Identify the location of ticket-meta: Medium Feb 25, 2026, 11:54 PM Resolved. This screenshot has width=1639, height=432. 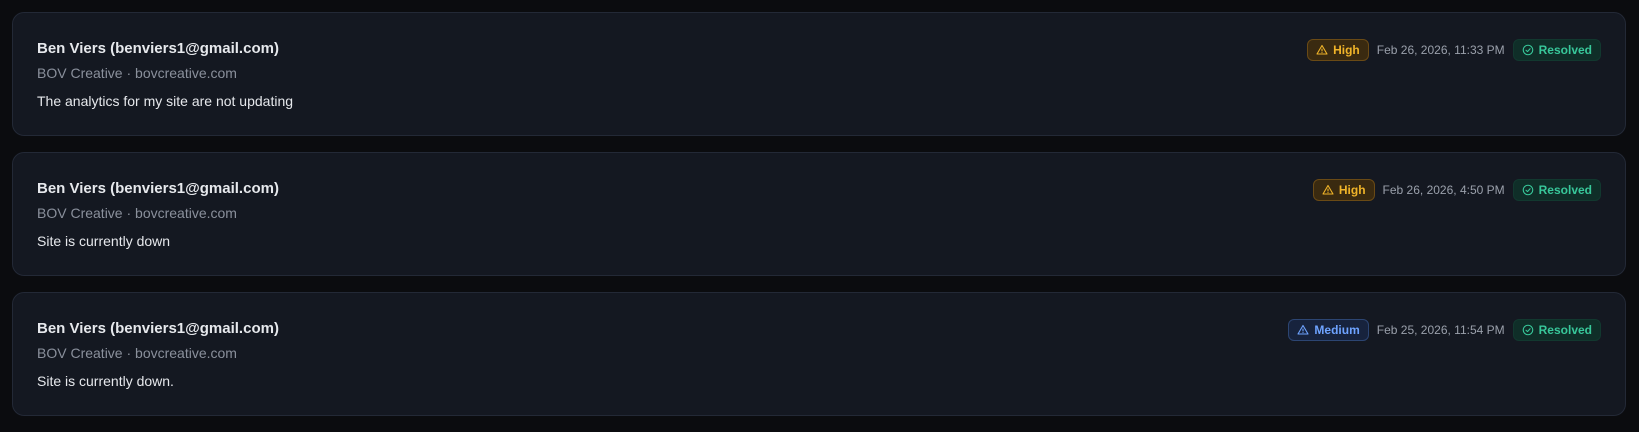
(1444, 330).